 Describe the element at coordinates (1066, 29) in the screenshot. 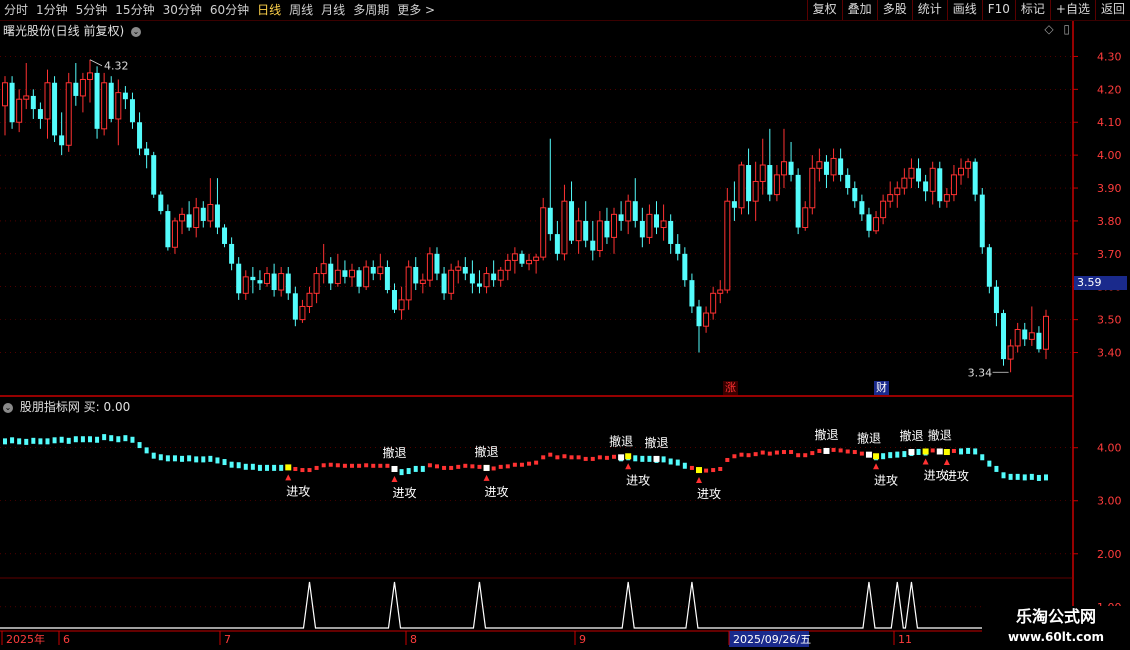

I see `expand-icon: ▯` at that location.